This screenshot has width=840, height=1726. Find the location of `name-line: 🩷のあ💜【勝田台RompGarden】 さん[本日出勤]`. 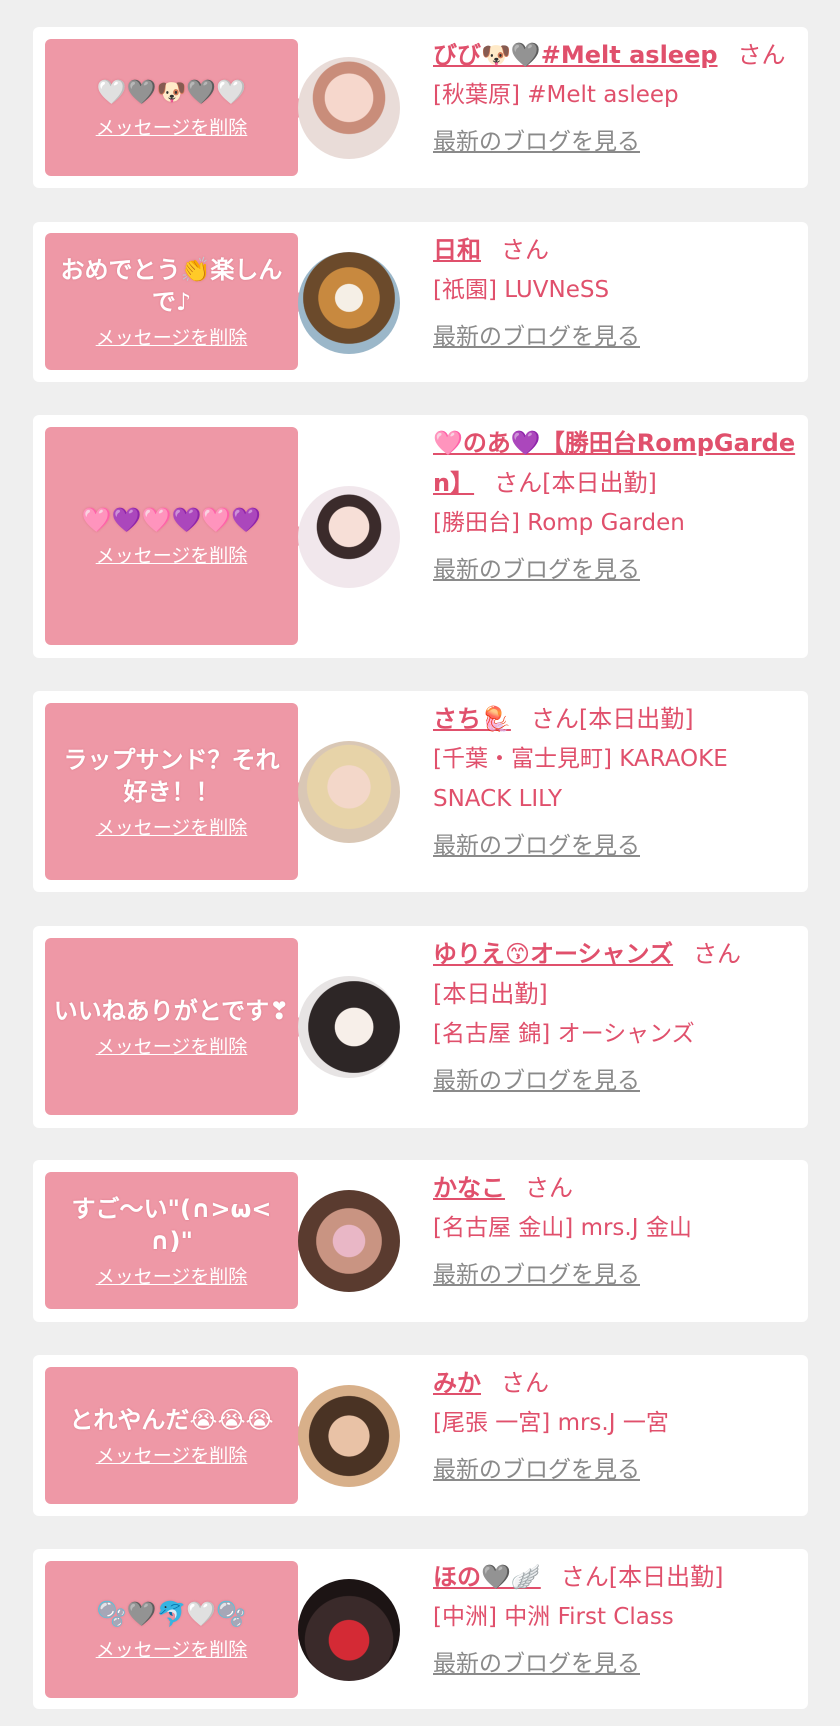

name-line: 🩷のあ💜【勝田台RompGarden】 さん[本日出勤] is located at coordinates (620, 463).